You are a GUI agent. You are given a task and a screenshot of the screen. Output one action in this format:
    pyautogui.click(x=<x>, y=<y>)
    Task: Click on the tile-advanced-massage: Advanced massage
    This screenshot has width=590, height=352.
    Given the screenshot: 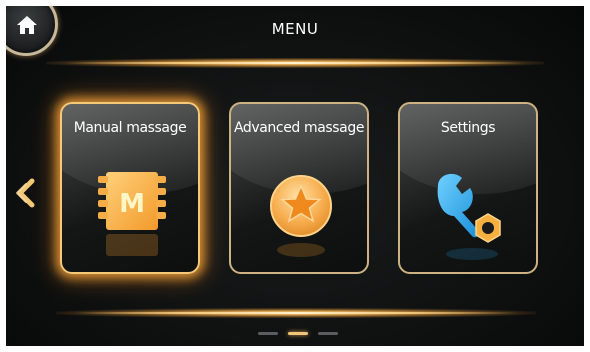 What is the action you would take?
    pyautogui.click(x=299, y=188)
    